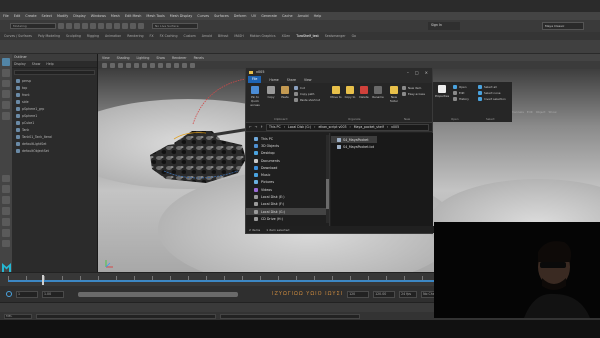 Image resolution: width=600 pixels, height=338 pixels. Describe the element at coordinates (109, 26) in the screenshot. I see `select-object-icon` at that location.